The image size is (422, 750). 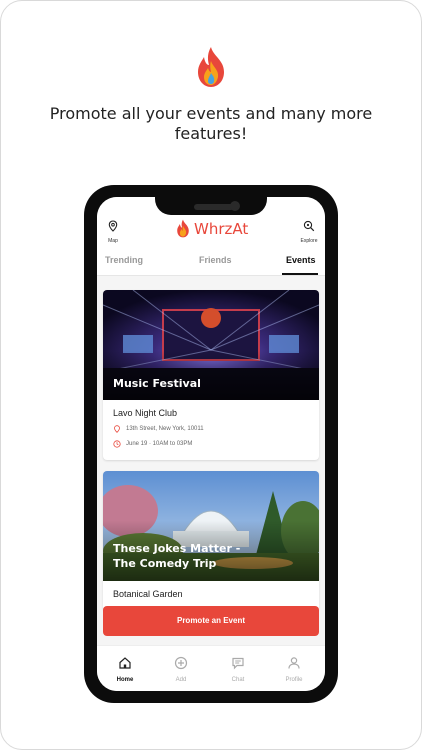 I want to click on event-title: These Jokes Matter - The Comedy Trip, so click(x=176, y=556).